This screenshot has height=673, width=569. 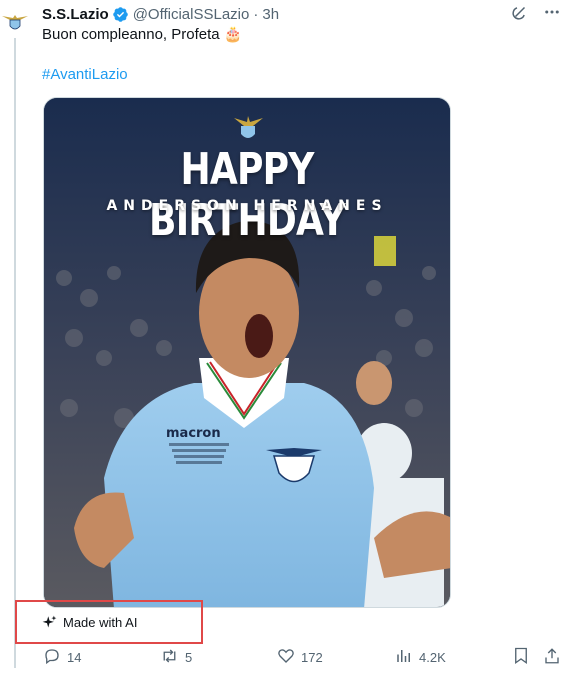 I want to click on thread-line, so click(x=15, y=353).